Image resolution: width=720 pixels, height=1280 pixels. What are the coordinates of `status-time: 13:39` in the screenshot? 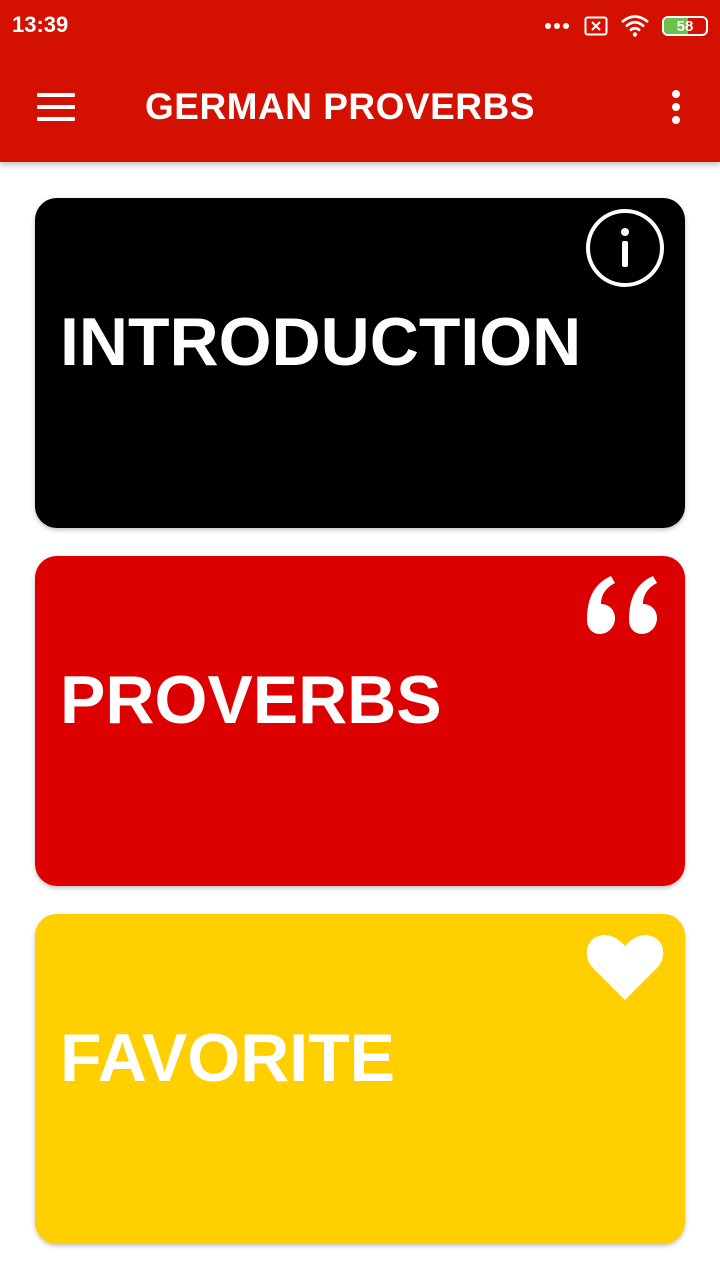 It's located at (40, 24).